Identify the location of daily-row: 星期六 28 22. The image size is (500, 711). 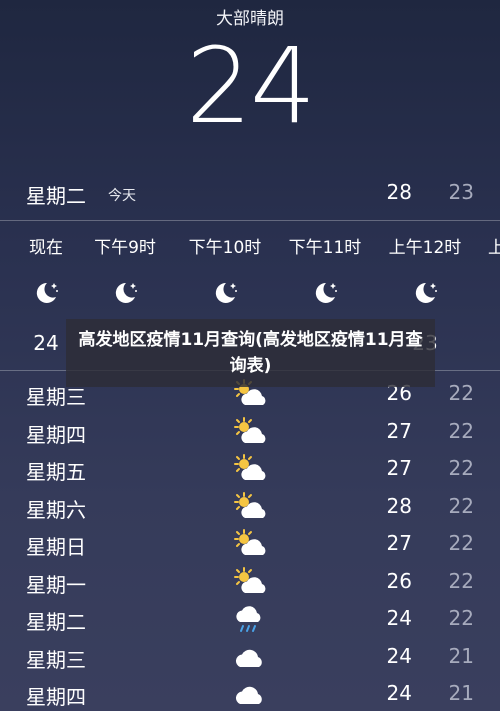
(250, 507).